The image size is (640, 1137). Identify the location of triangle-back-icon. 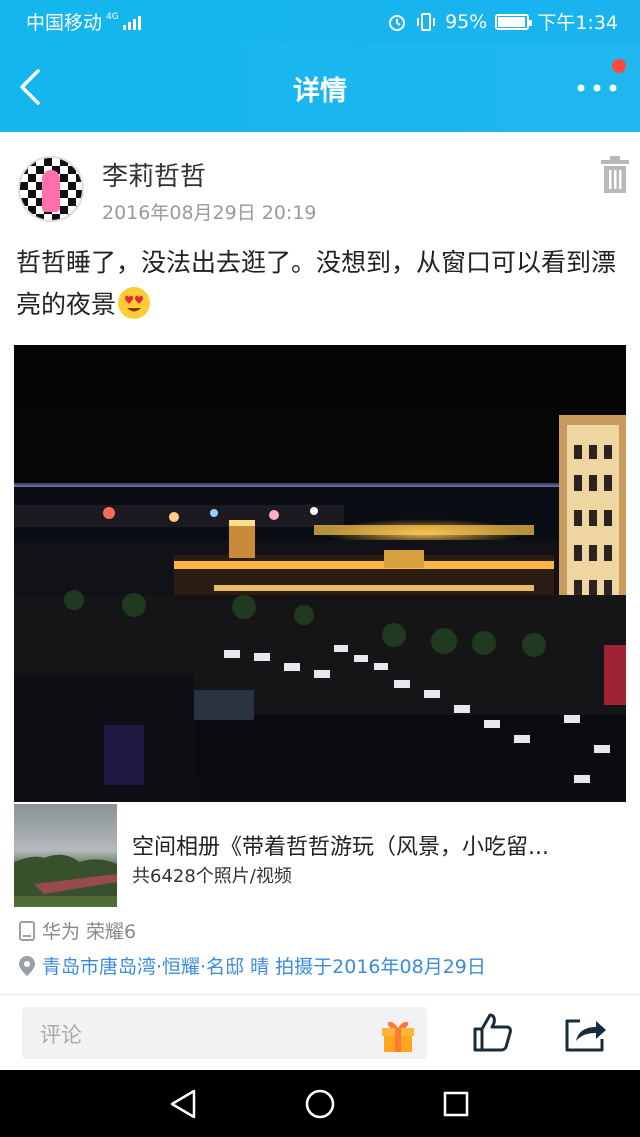
(183, 1104).